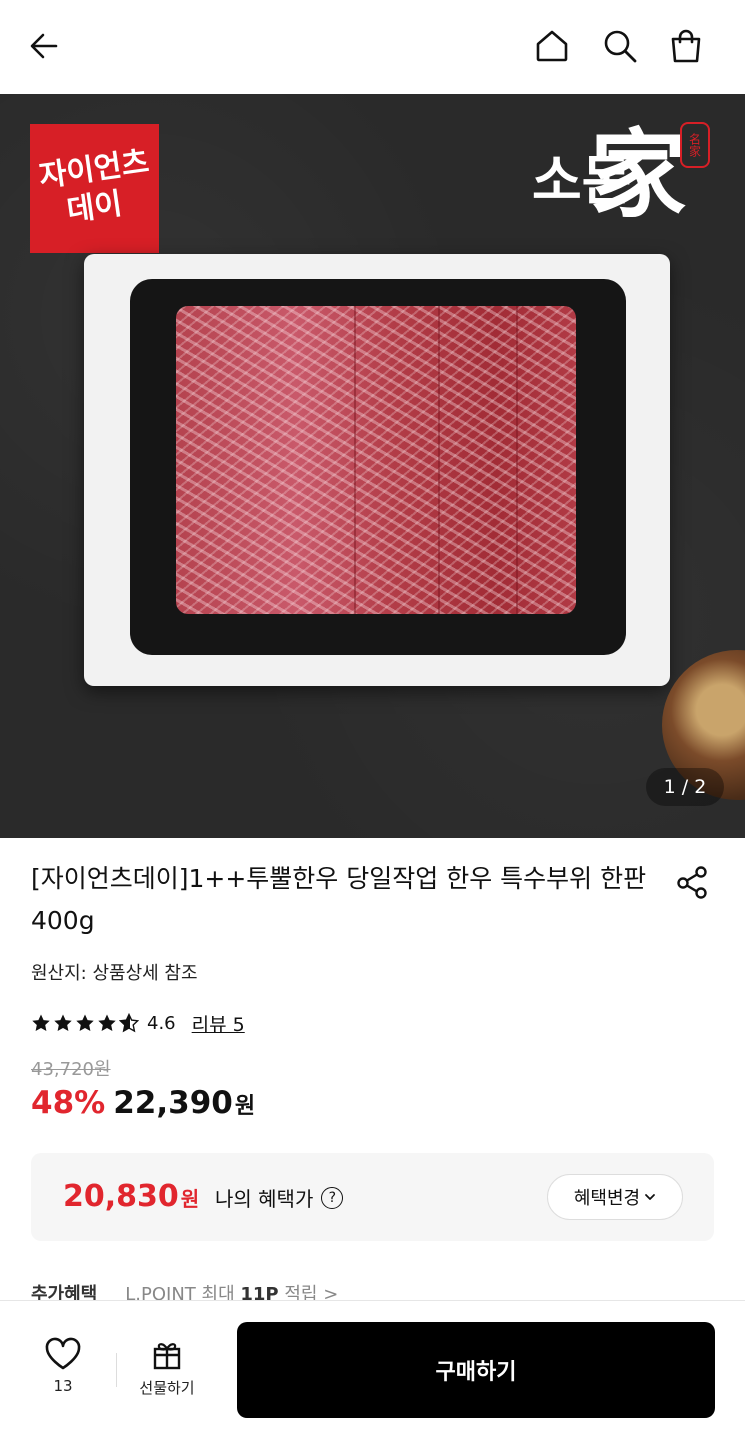 The image size is (745, 1440). Describe the element at coordinates (264, 1199) in the screenshot. I see `benefit-label-text: 나의 혜택가` at that location.